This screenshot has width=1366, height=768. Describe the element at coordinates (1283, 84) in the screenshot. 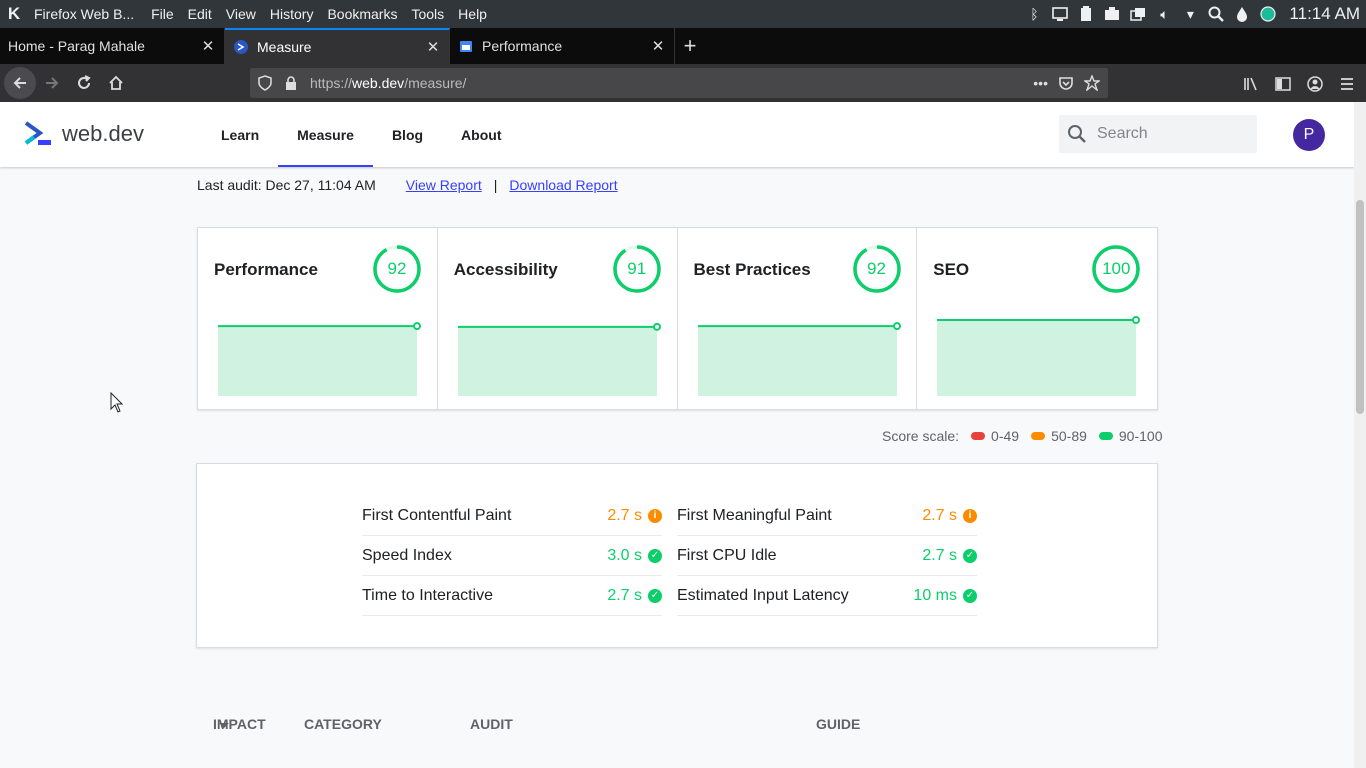

I see `sidebar-button` at that location.